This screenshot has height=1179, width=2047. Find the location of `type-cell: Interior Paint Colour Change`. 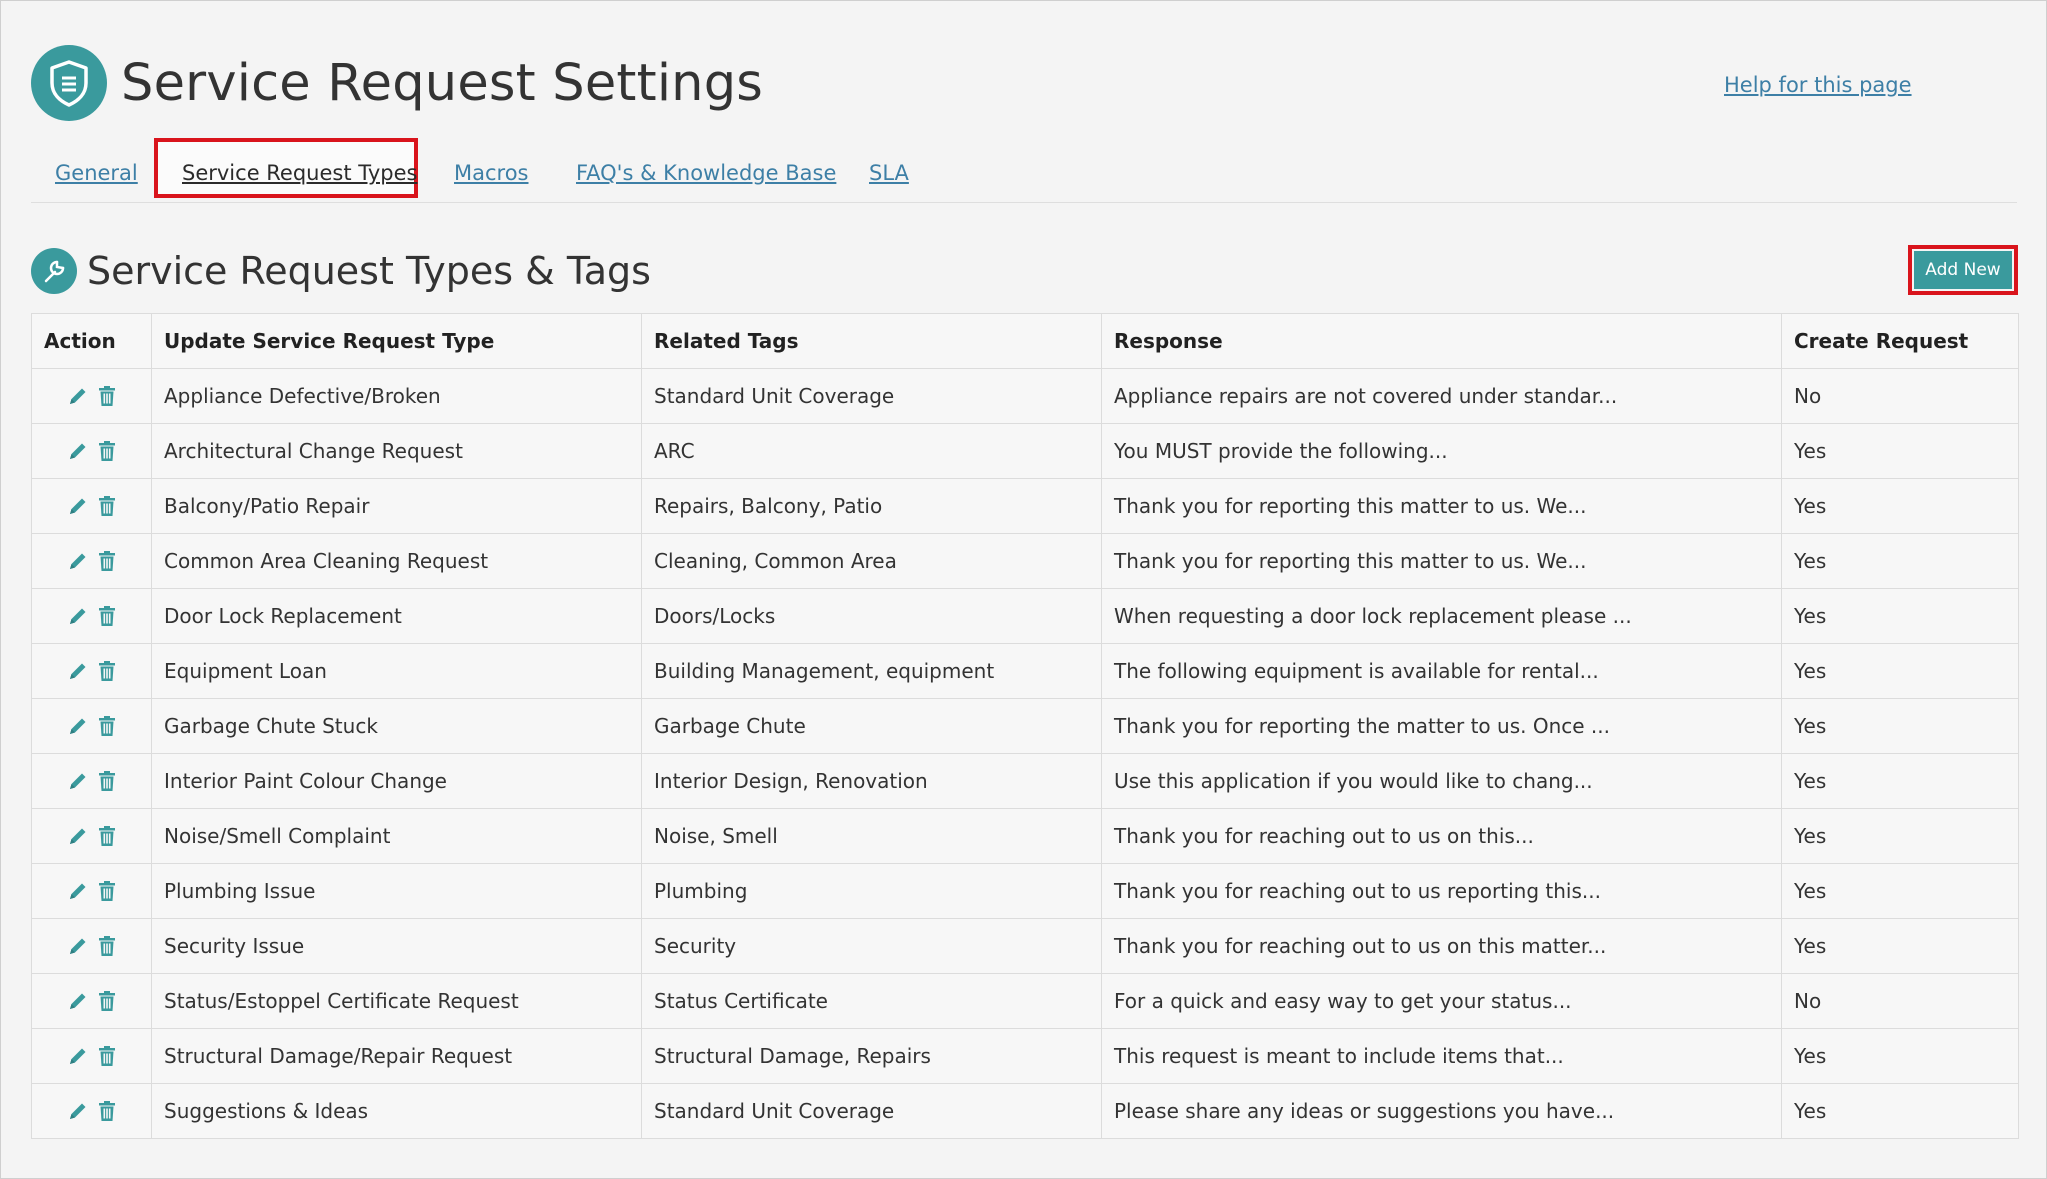

type-cell: Interior Paint Colour Change is located at coordinates (396, 781).